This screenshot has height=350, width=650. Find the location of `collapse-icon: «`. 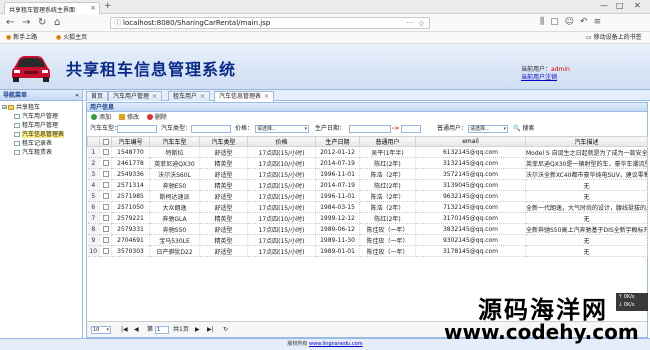

collapse-icon: « is located at coordinates (77, 95).